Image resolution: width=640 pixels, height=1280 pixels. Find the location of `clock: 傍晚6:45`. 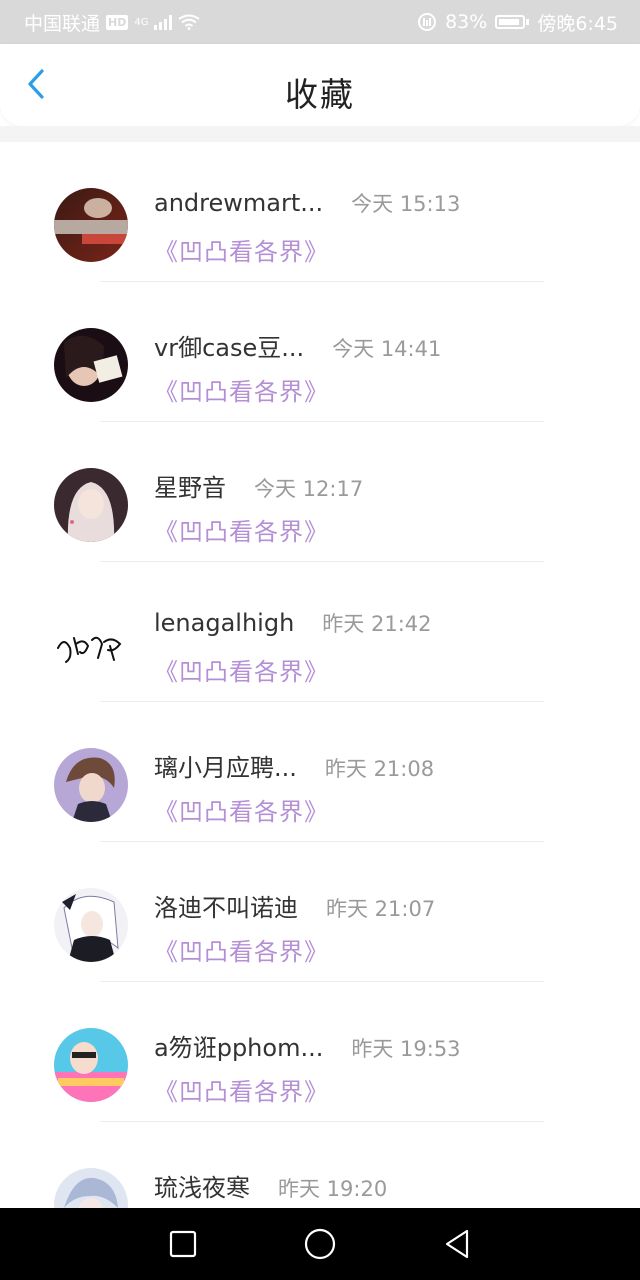

clock: 傍晚6:45 is located at coordinates (577, 23).